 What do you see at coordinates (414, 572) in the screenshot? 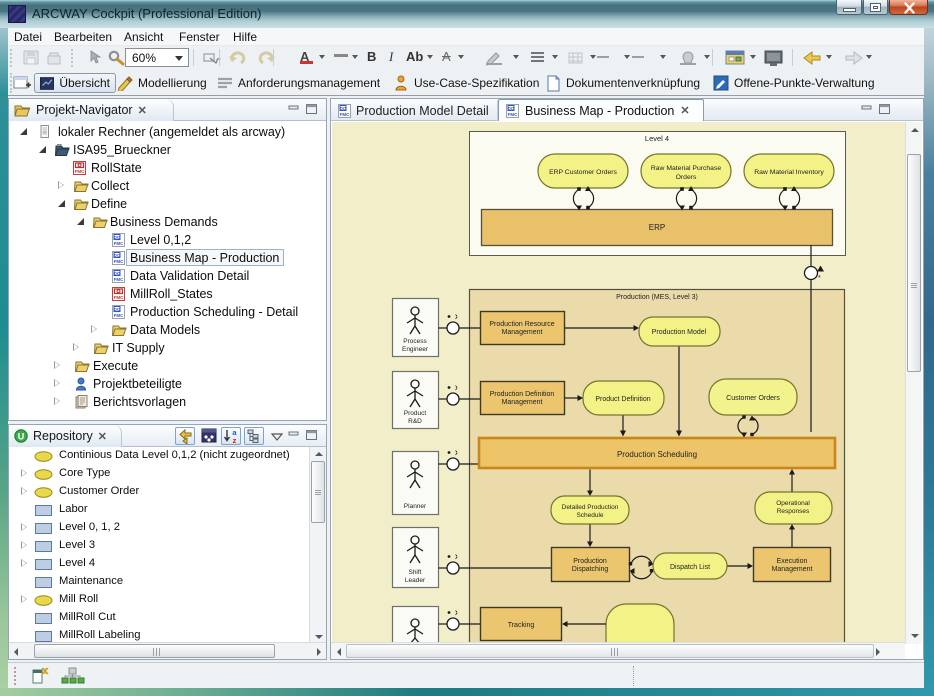
I see `svg-text: Shift` at bounding box center [414, 572].